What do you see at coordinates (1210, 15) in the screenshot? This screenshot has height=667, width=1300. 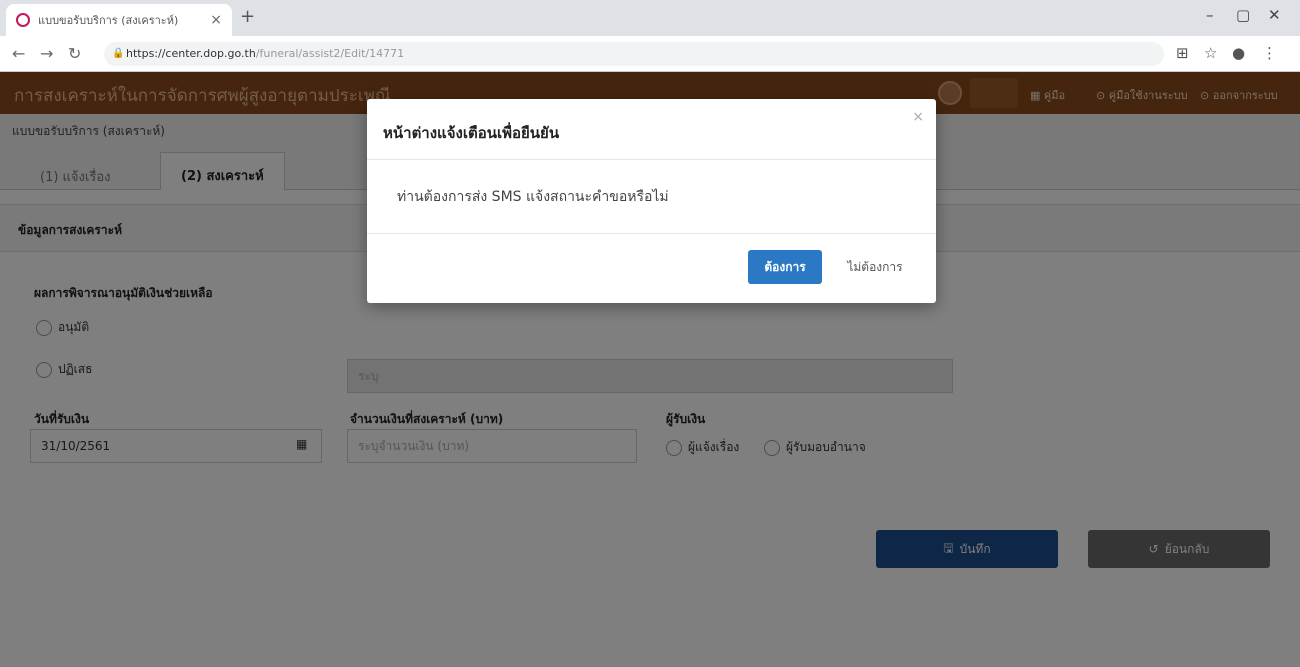 I see `minimize-button: –` at bounding box center [1210, 15].